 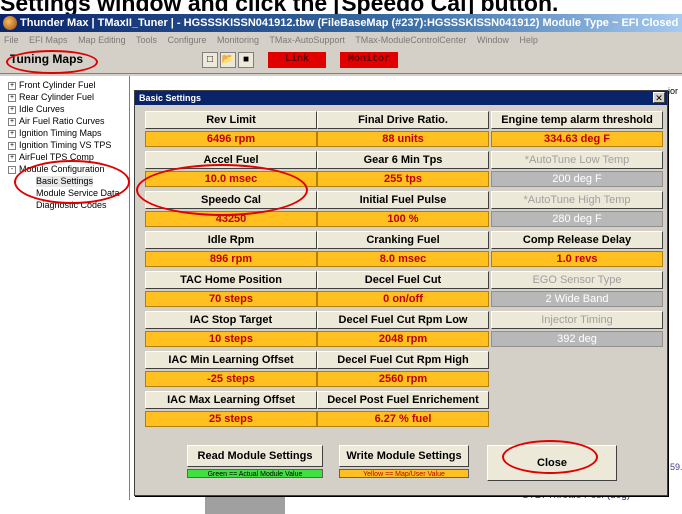 I want to click on setting-button: Accel Fuel, so click(x=231, y=160).